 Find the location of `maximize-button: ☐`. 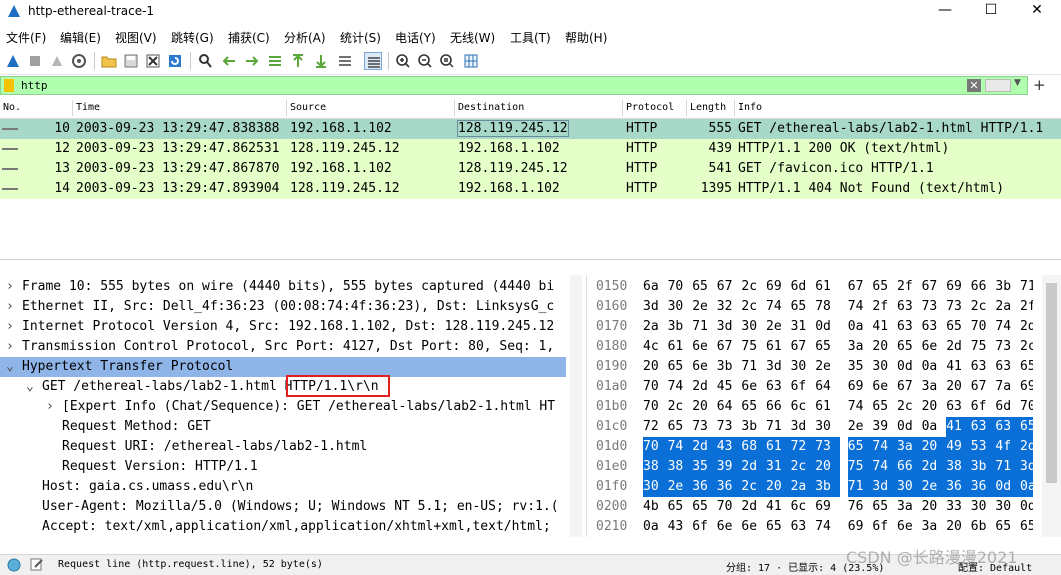

maximize-button: ☐ is located at coordinates (991, 11).